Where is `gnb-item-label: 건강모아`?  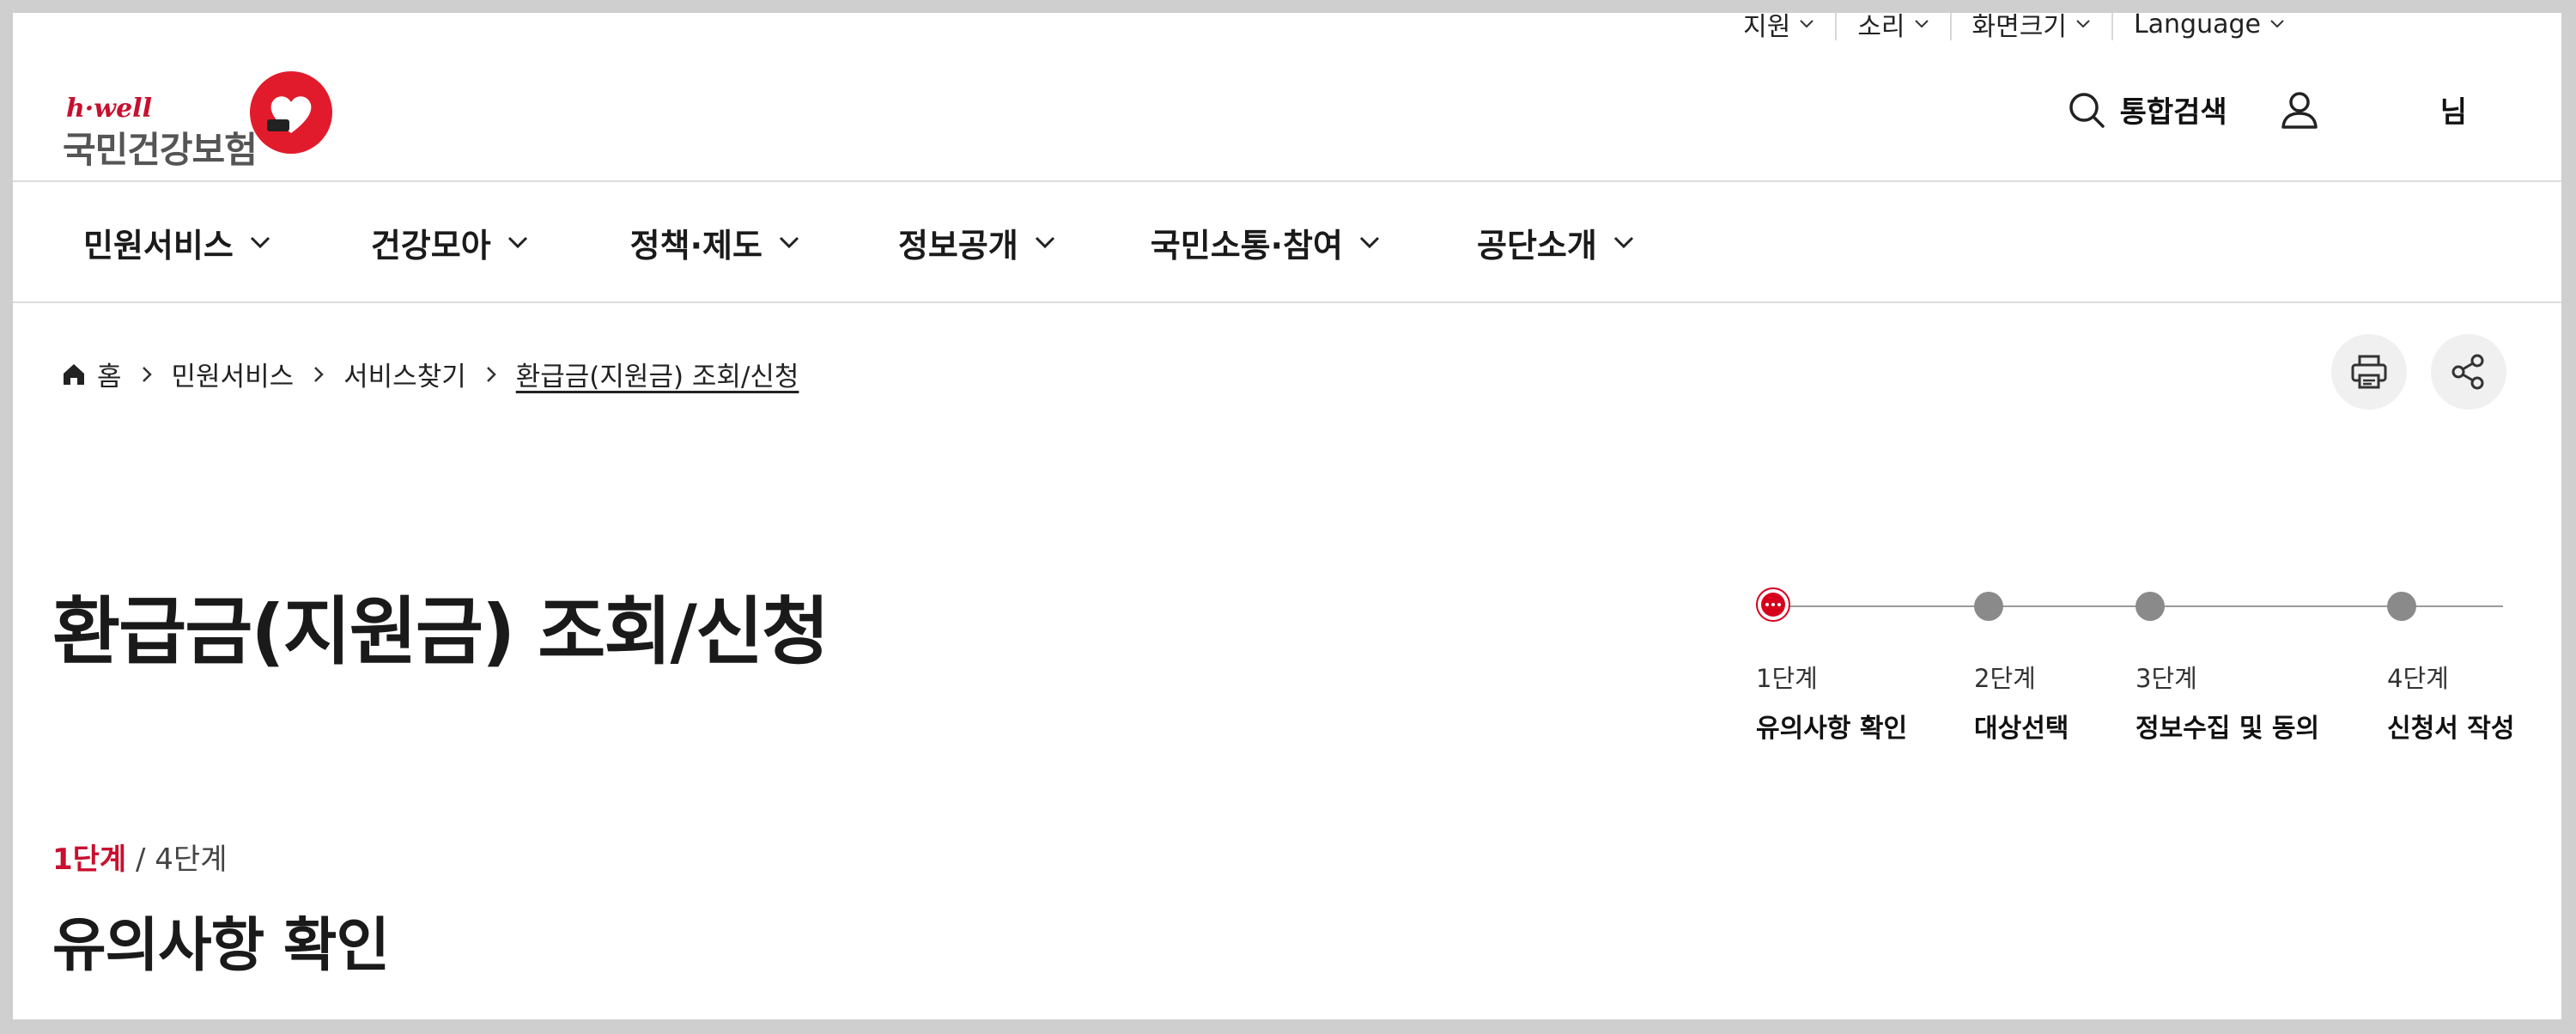 gnb-item-label: 건강모아 is located at coordinates (431, 245).